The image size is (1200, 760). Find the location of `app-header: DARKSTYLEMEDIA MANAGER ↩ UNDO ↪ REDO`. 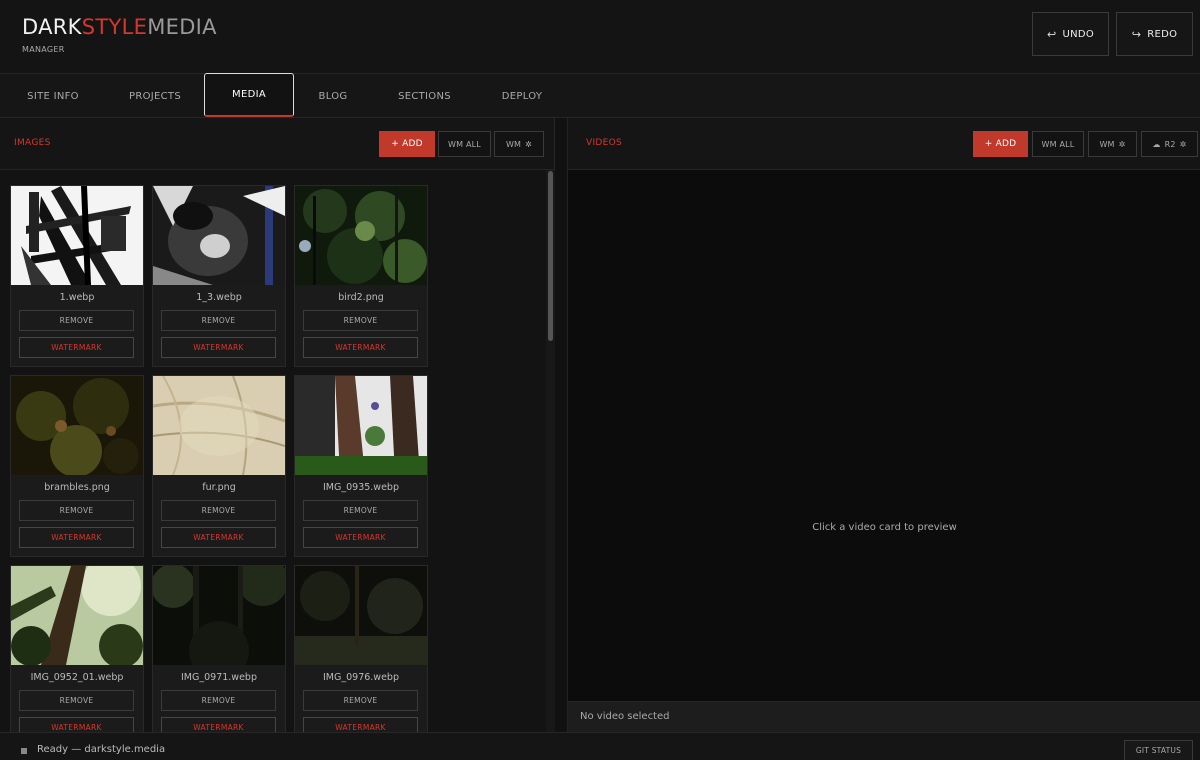

app-header: DARKSTYLEMEDIA MANAGER ↩ UNDO ↪ REDO is located at coordinates (600, 37).